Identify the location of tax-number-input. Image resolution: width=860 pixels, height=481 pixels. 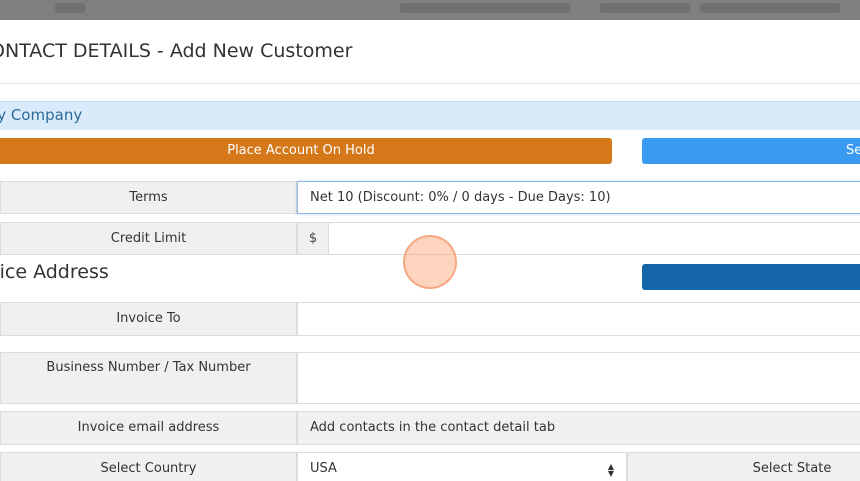
(578, 378).